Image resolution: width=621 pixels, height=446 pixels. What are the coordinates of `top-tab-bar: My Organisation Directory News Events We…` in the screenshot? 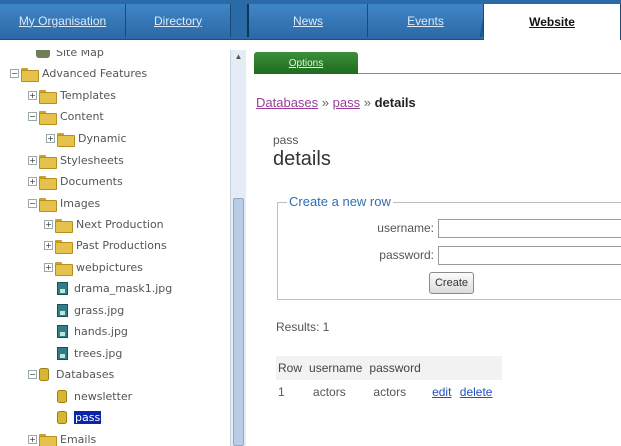 It's located at (310, 20).